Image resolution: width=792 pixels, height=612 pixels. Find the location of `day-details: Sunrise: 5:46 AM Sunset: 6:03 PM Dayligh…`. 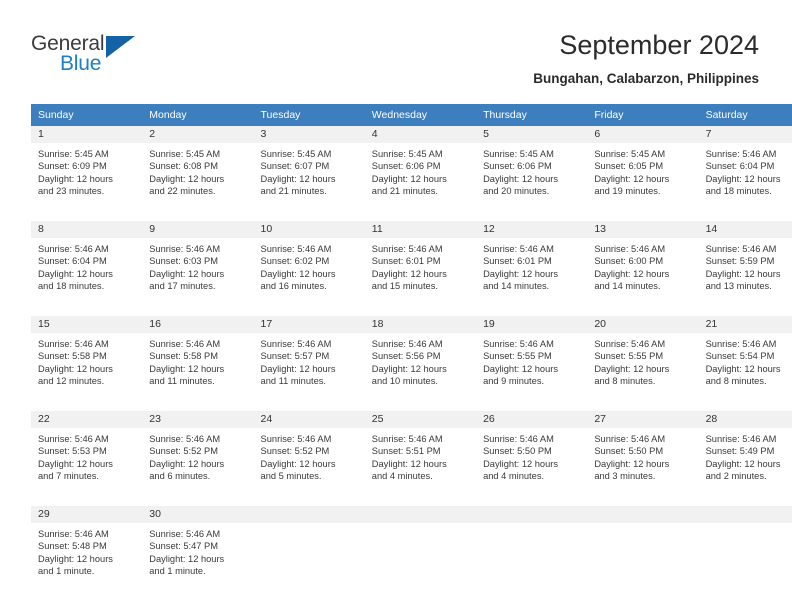

day-details: Sunrise: 5:46 AM Sunset: 6:03 PM Dayligh… is located at coordinates (197, 265).